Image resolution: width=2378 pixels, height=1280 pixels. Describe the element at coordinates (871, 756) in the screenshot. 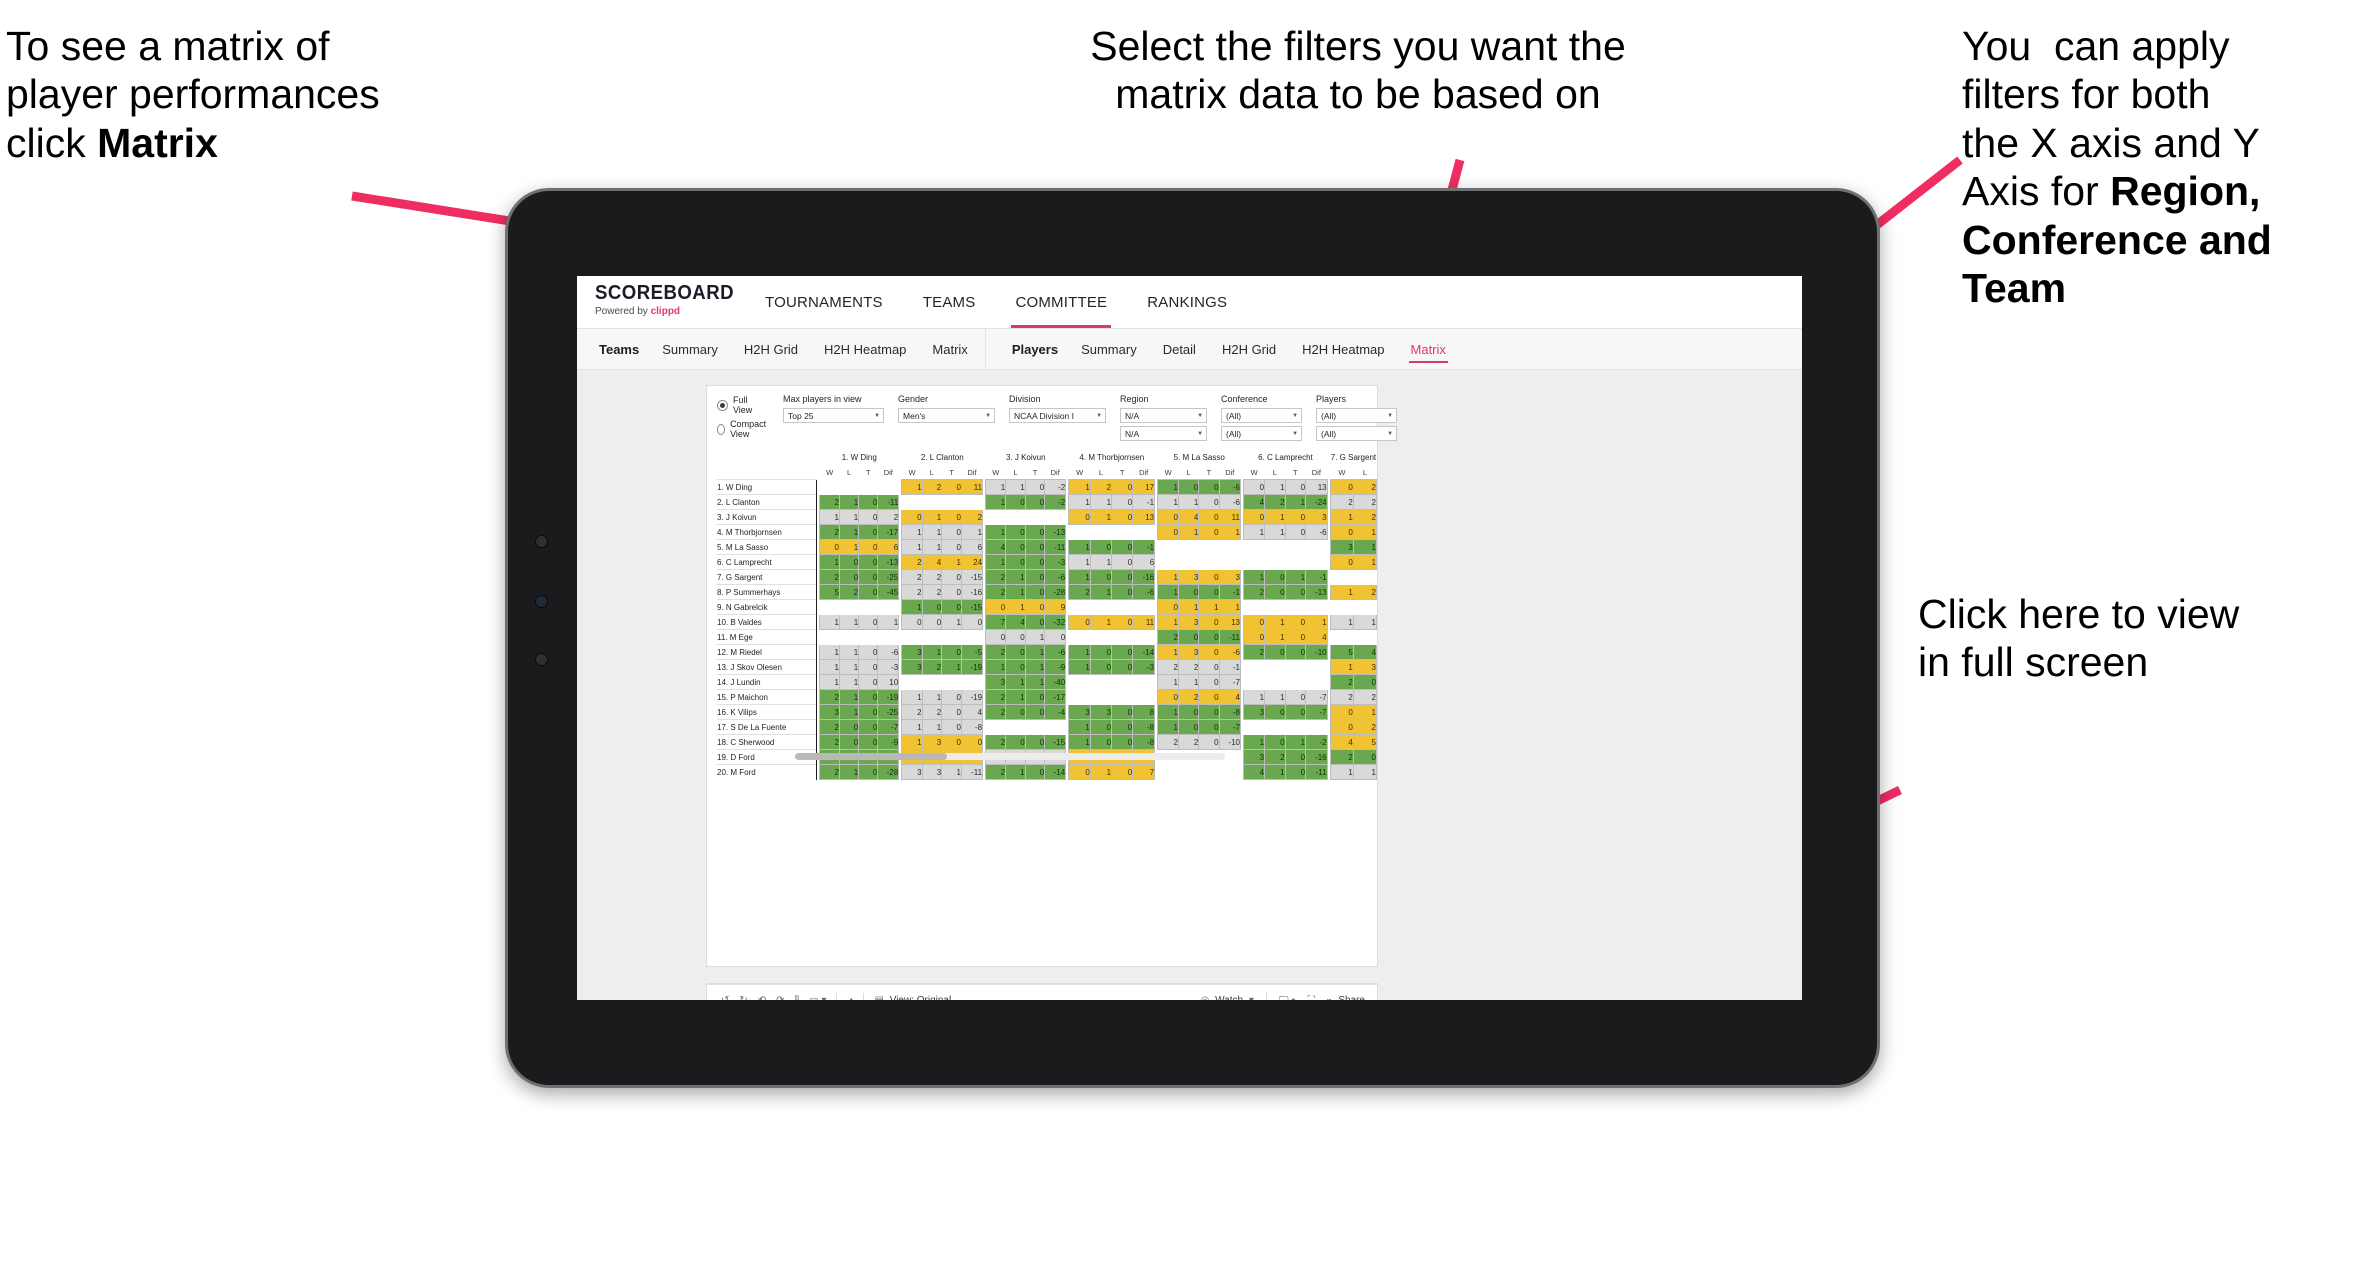

I see `horizontal-scrollbar-thumb` at that location.